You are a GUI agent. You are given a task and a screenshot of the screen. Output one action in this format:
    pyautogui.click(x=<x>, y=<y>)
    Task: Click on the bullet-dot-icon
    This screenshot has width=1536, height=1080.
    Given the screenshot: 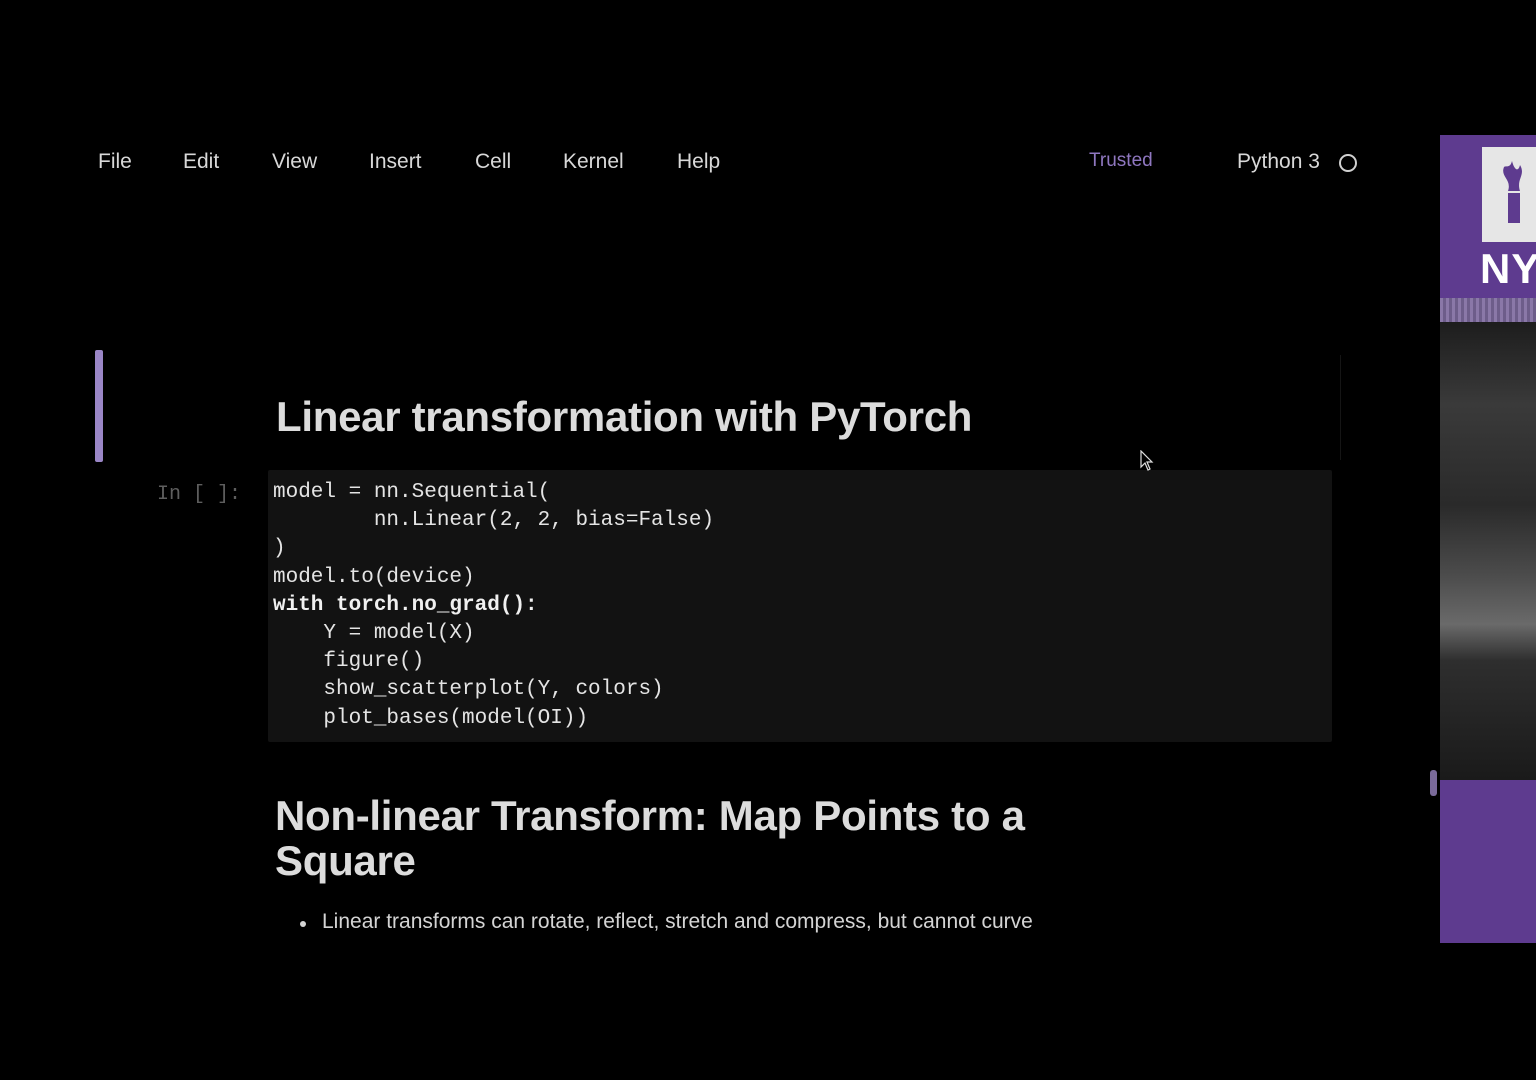 What is the action you would take?
    pyautogui.click(x=303, y=924)
    